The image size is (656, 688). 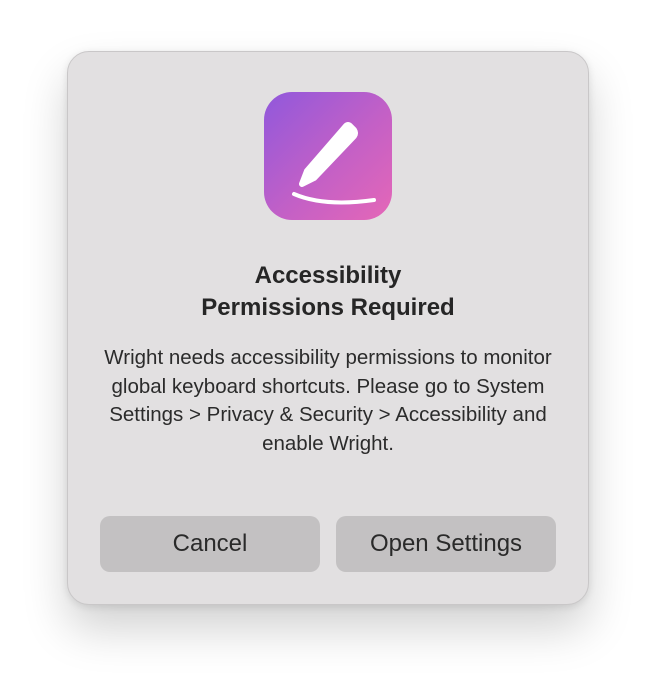 I want to click on dialog-title-line-1: Accessibility, so click(x=328, y=275).